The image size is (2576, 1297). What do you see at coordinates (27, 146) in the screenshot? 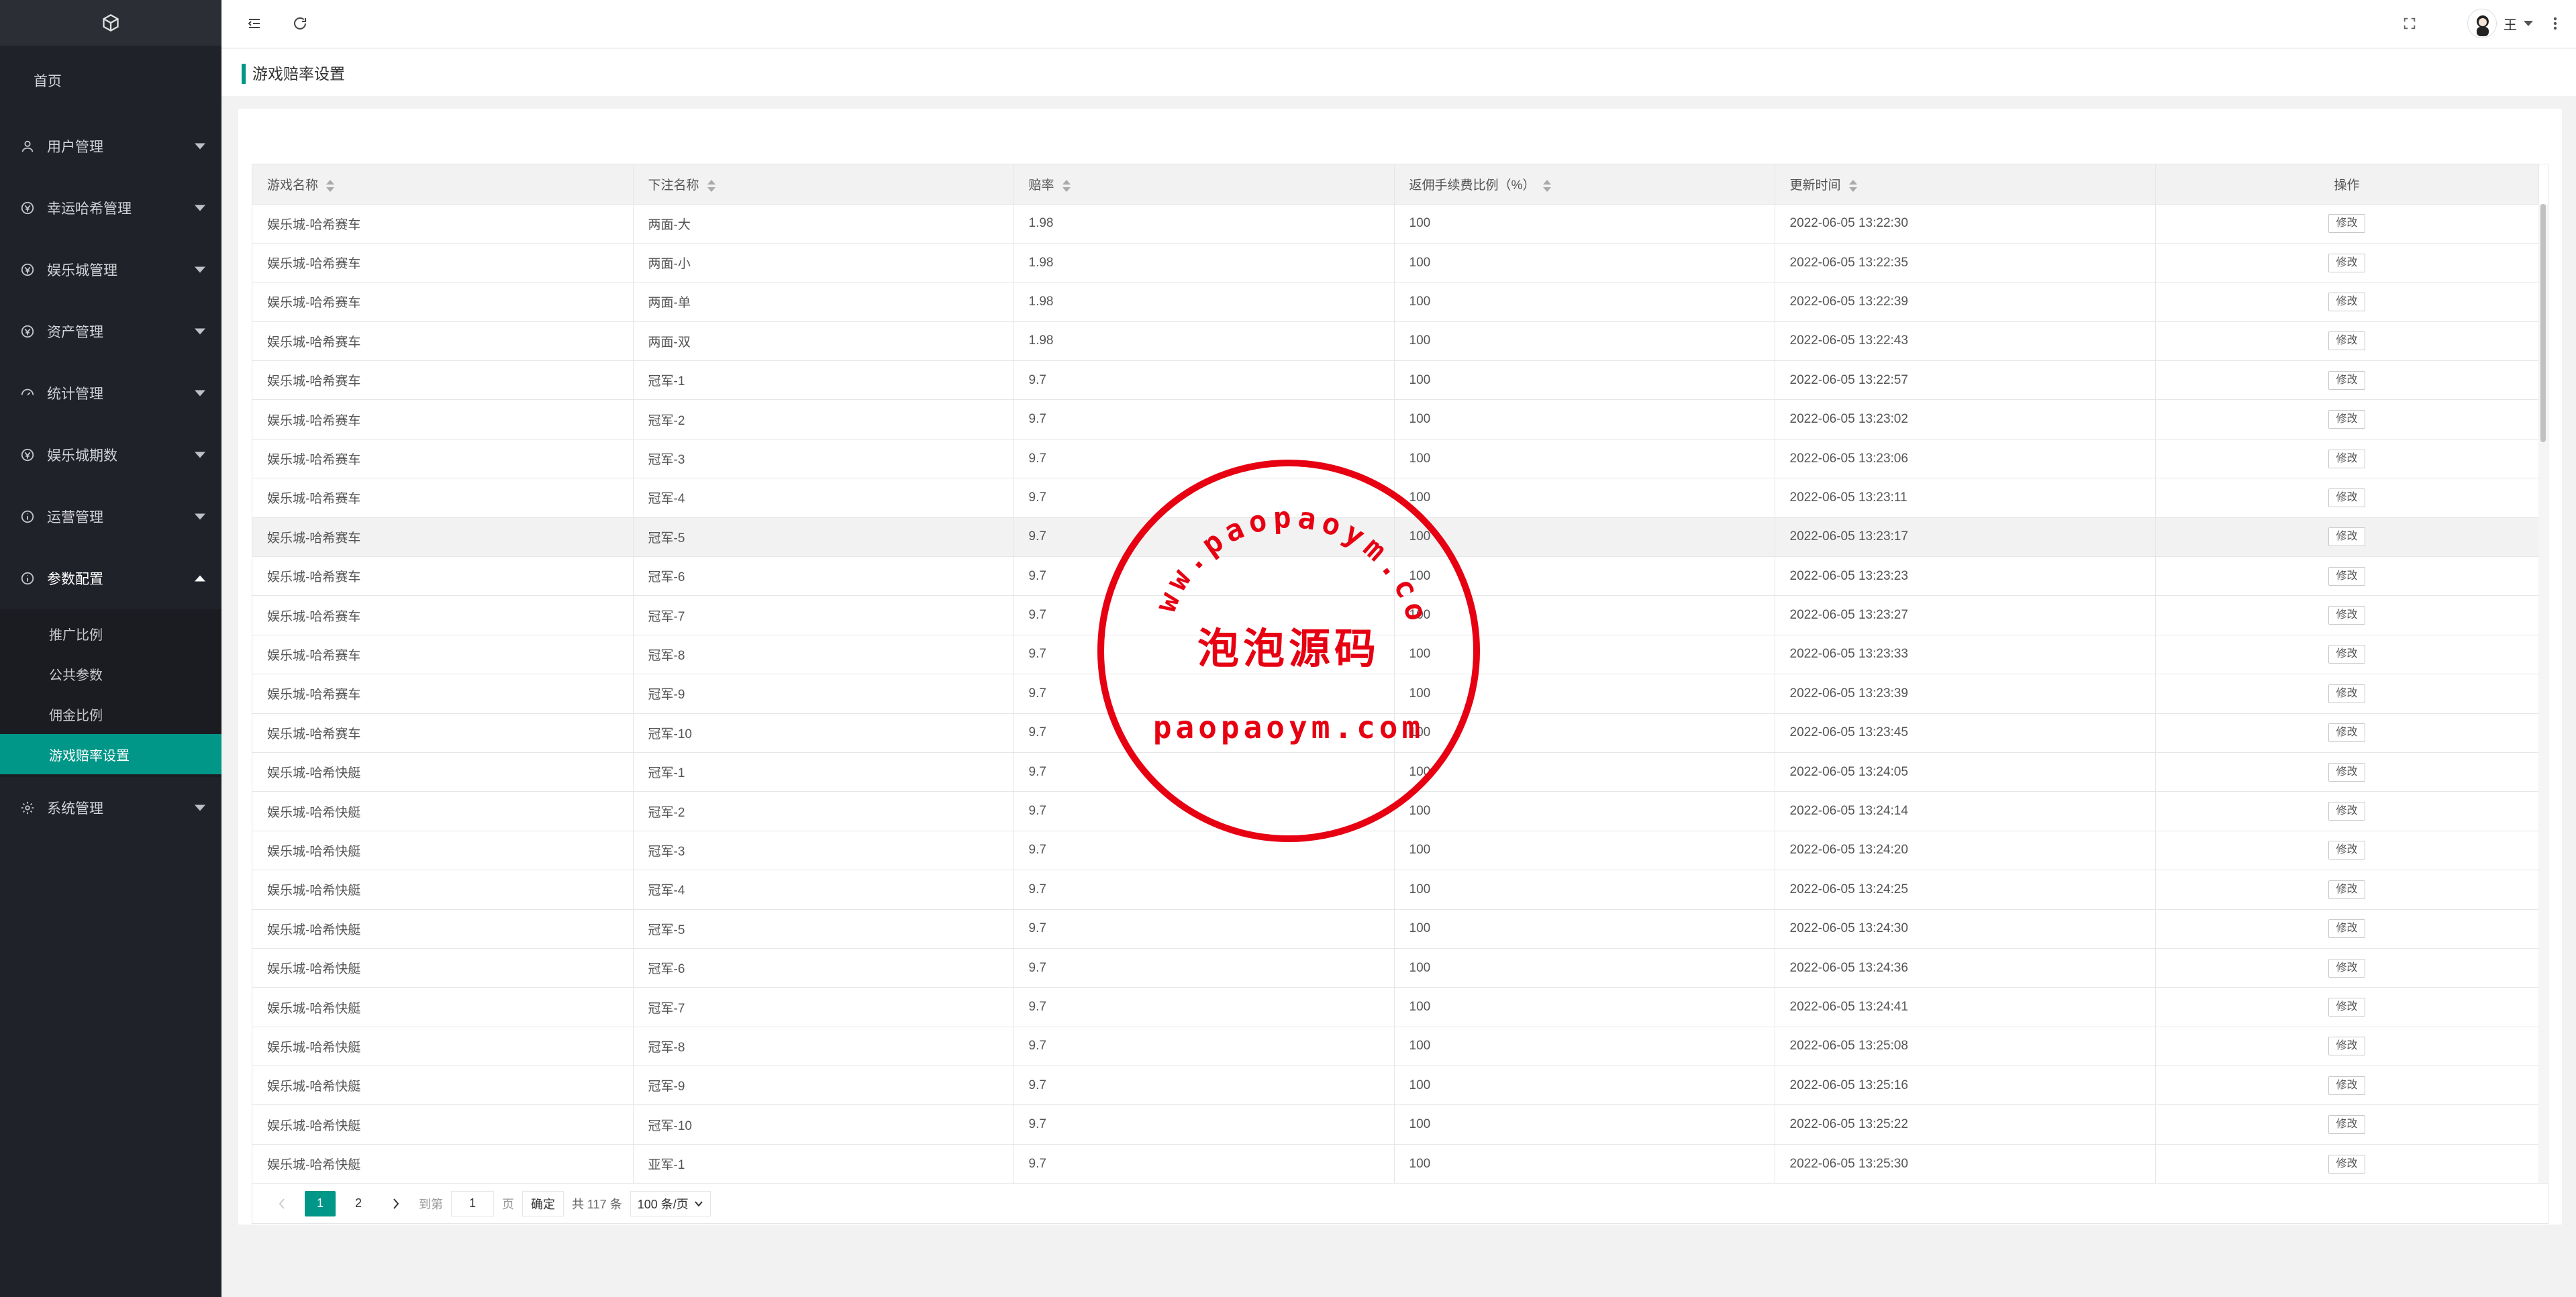
I see `user-icon` at bounding box center [27, 146].